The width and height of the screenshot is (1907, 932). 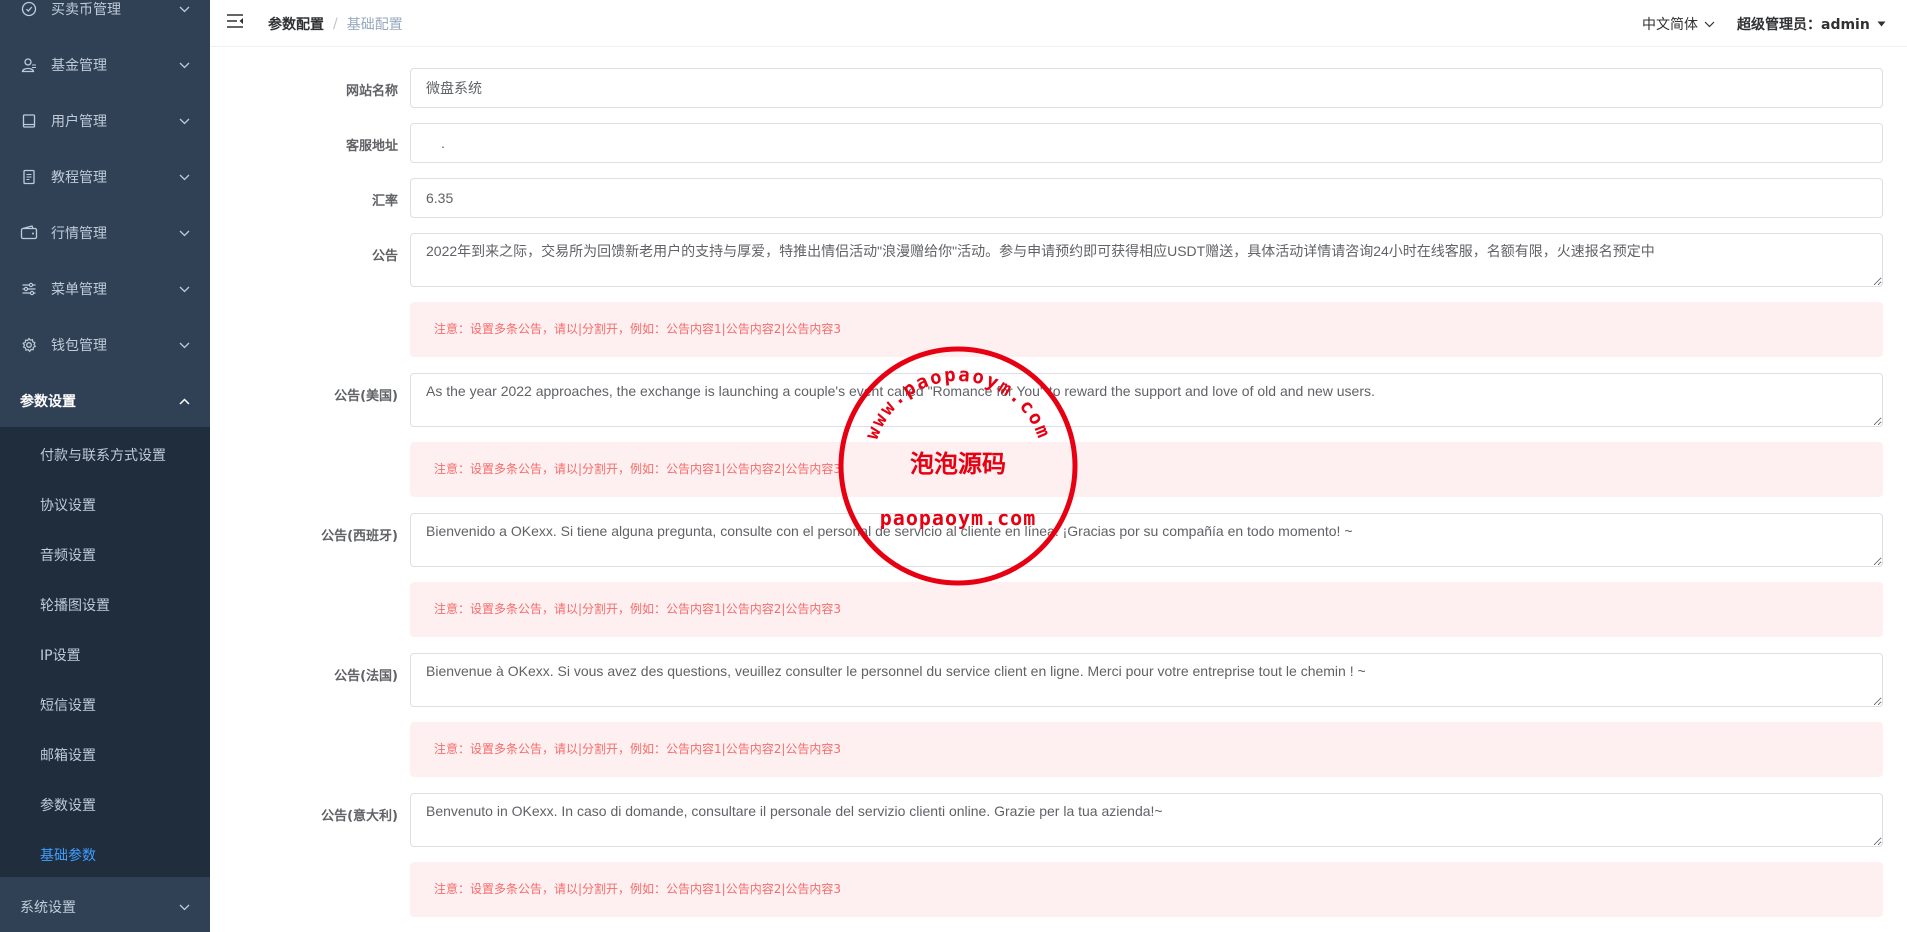 What do you see at coordinates (105, 505) in the screenshot?
I see `sub-item-agreement: 协议设置` at bounding box center [105, 505].